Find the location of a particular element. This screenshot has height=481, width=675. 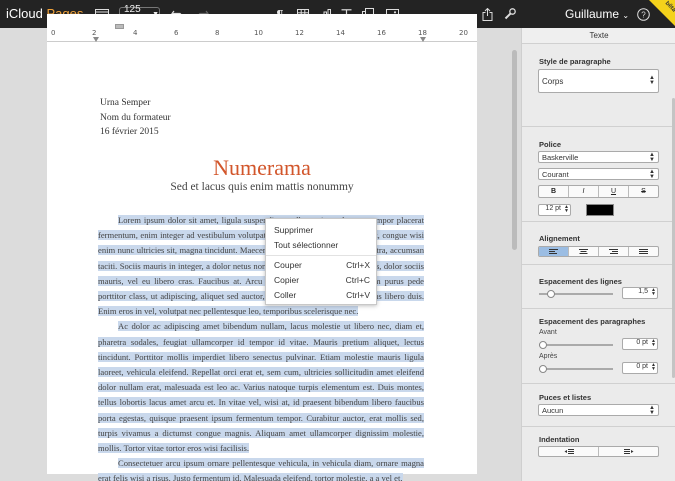

section-title: Puces et listes is located at coordinates (565, 397).